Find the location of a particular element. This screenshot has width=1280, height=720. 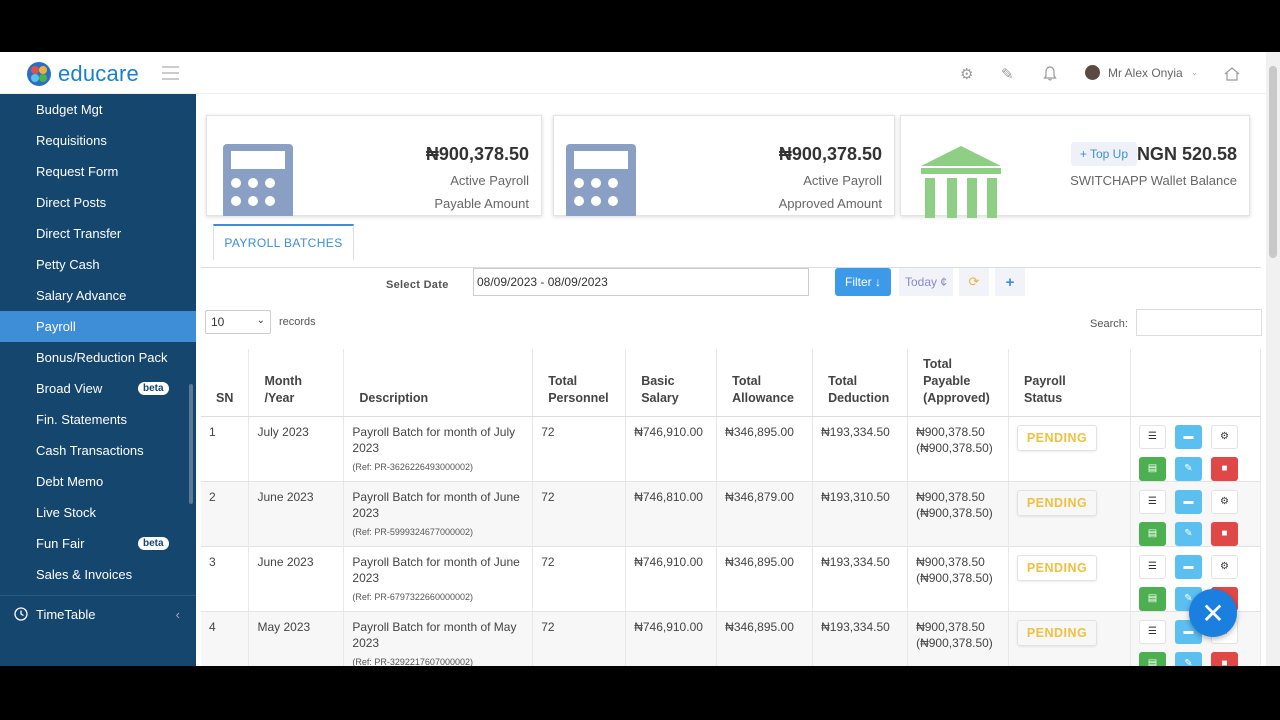

sidebar-item-direct-transfer: Direct Transfer is located at coordinates (98, 233).